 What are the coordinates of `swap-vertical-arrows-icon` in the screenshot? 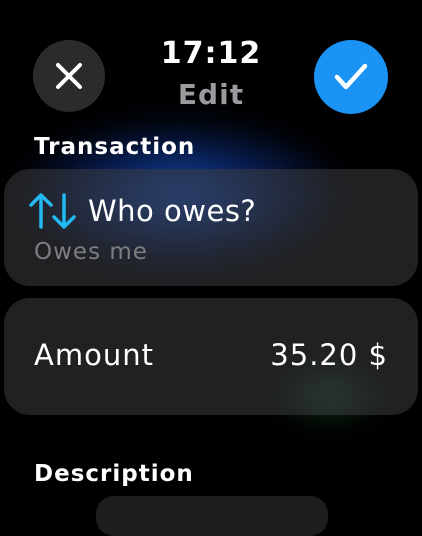 It's located at (52, 211).